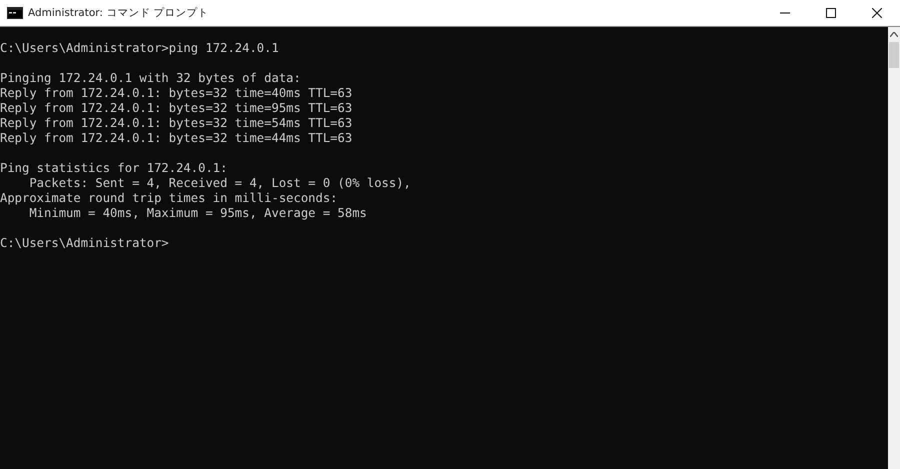  Describe the element at coordinates (197, 213) in the screenshot. I see `console-line: Minimum = 40ms, Maximum = 95ms, Average = 58ms` at that location.